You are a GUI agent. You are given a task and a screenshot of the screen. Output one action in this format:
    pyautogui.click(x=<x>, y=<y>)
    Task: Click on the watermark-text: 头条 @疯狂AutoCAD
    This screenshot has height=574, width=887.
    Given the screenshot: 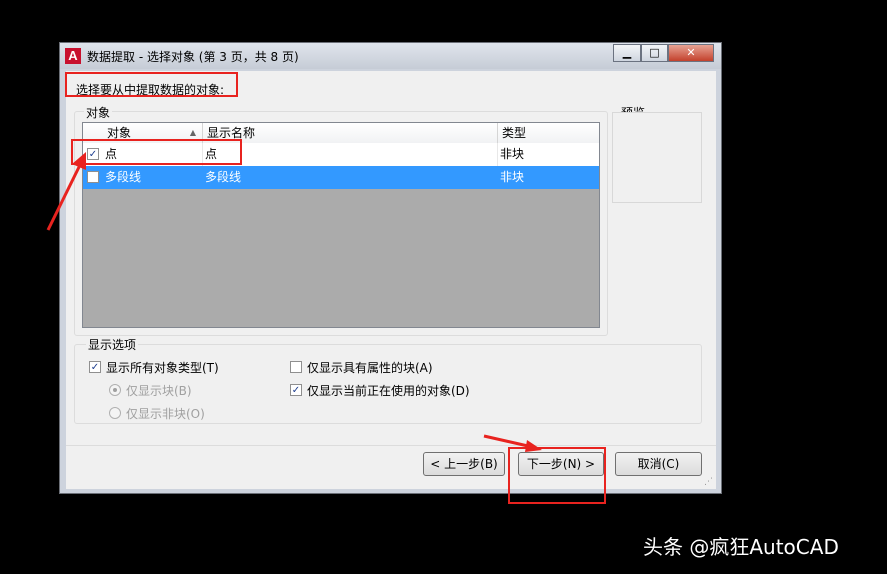 What is the action you would take?
    pyautogui.click(x=741, y=547)
    